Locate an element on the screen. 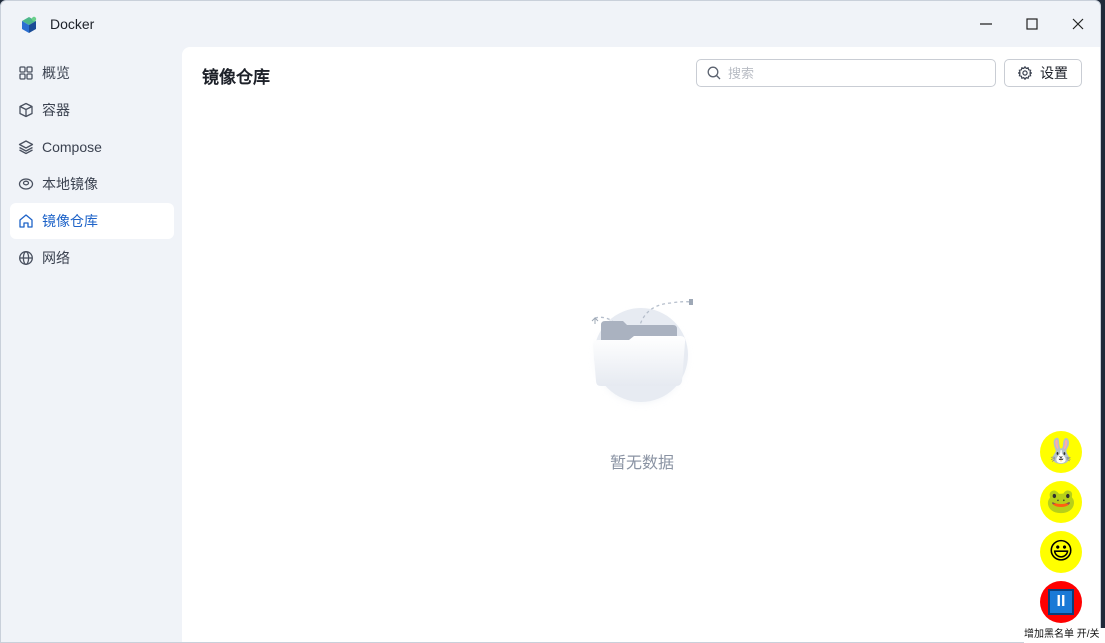  sidebar-item-containers: 容器 is located at coordinates (92, 110).